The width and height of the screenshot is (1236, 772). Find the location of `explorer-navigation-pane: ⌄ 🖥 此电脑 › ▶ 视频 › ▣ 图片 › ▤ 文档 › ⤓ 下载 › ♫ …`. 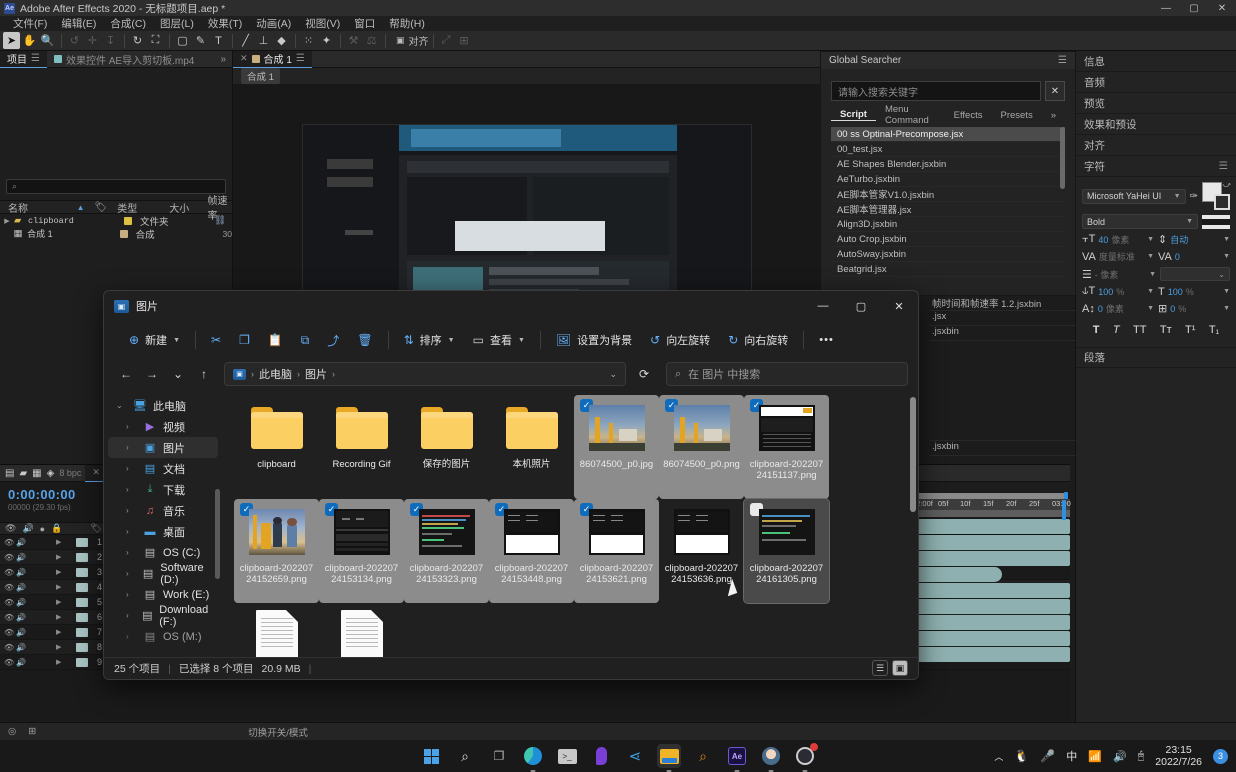

explorer-navigation-pane: ⌄ 🖥 此电脑 › ▶ 视频 › ▣ 图片 › ▤ 文档 › ⤓ 下载 › ♫ … is located at coordinates (163, 523).